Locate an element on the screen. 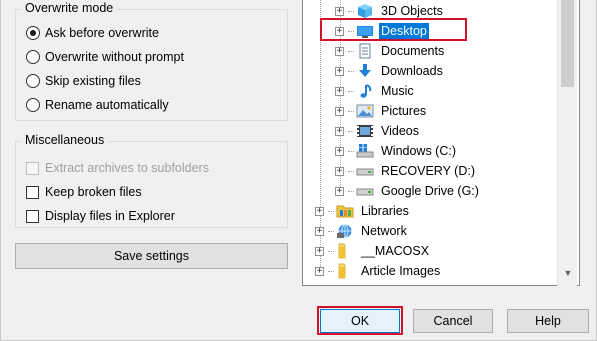 The width and height of the screenshot is (597, 341). tree-item-libraries: + Libraries is located at coordinates (363, 211).